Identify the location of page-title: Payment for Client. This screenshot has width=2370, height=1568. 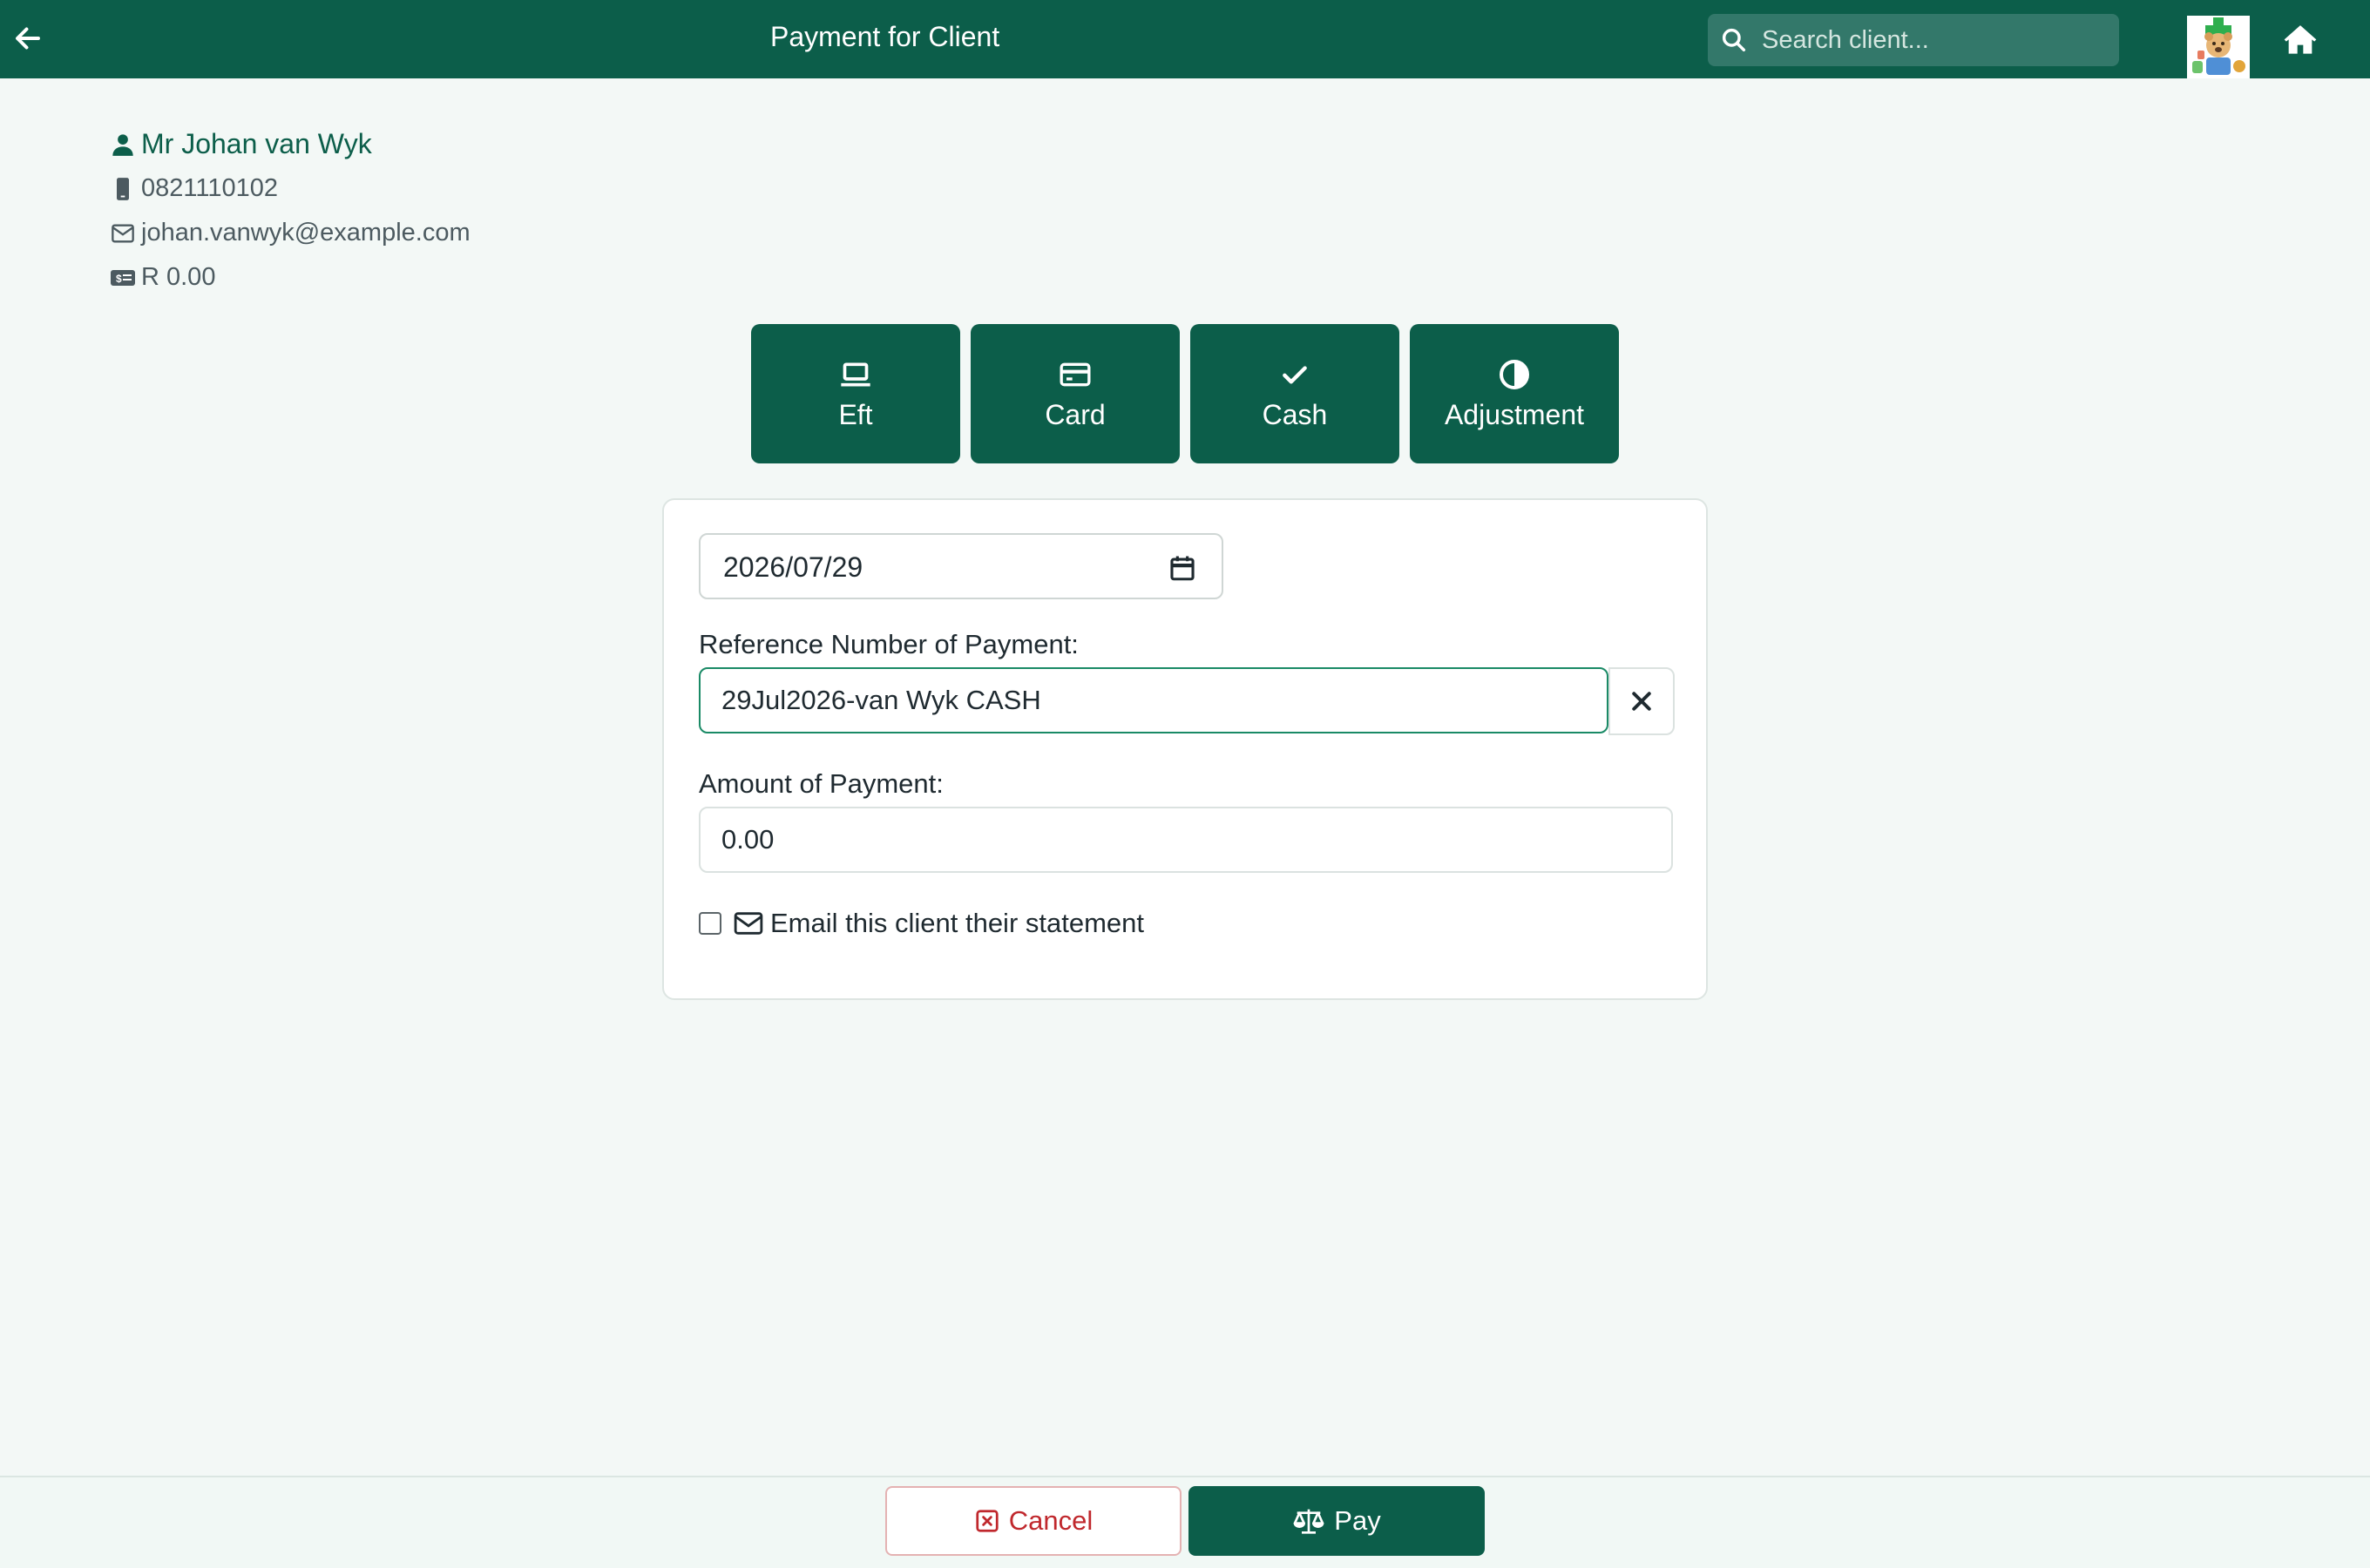
(885, 36).